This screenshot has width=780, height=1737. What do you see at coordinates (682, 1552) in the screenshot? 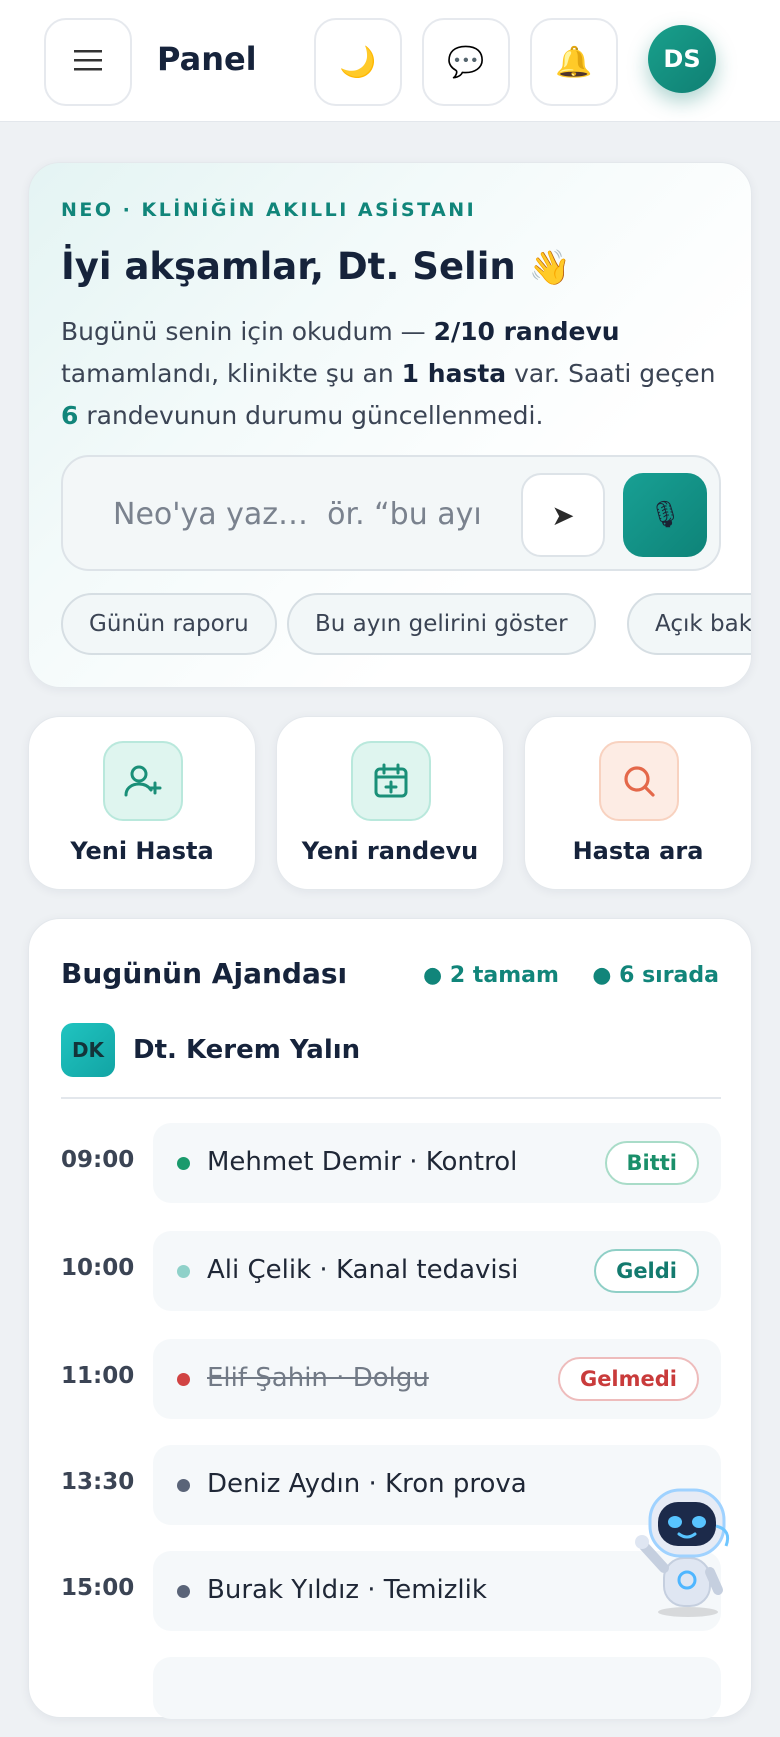
I see `robot-icon` at bounding box center [682, 1552].